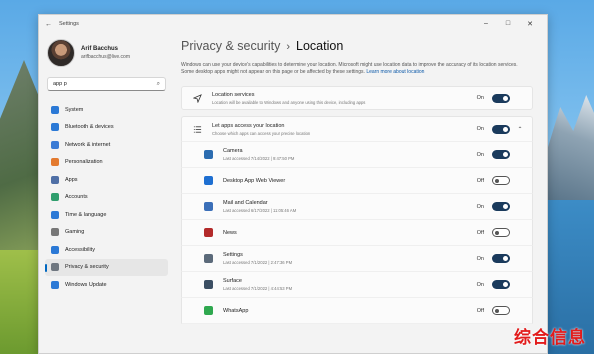 This screenshot has height=354, width=594. Describe the element at coordinates (236, 310) in the screenshot. I see `app-name: WhatsApp` at that location.